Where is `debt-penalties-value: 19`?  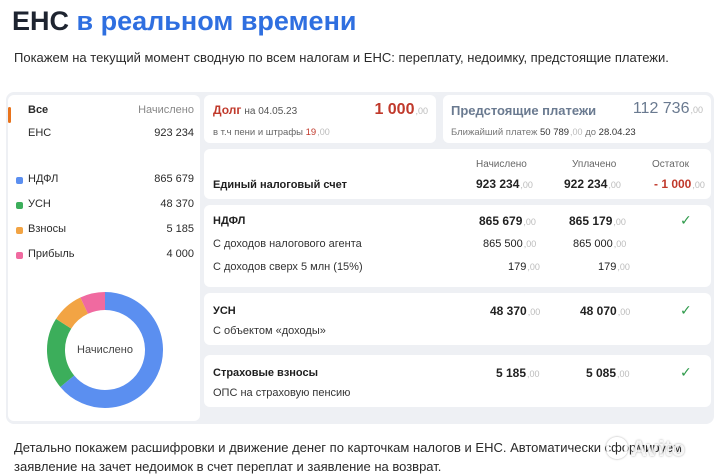
debt-penalties-value: 19 is located at coordinates (311, 132).